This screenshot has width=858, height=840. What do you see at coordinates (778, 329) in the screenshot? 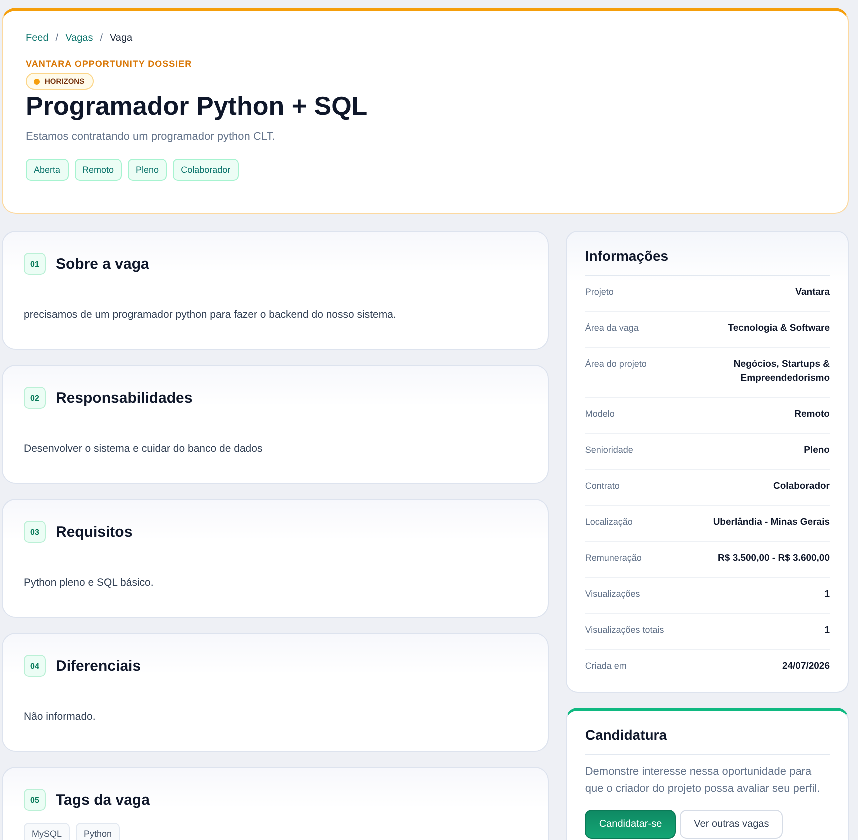
I see `info-value: Tecnologia & Software` at bounding box center [778, 329].